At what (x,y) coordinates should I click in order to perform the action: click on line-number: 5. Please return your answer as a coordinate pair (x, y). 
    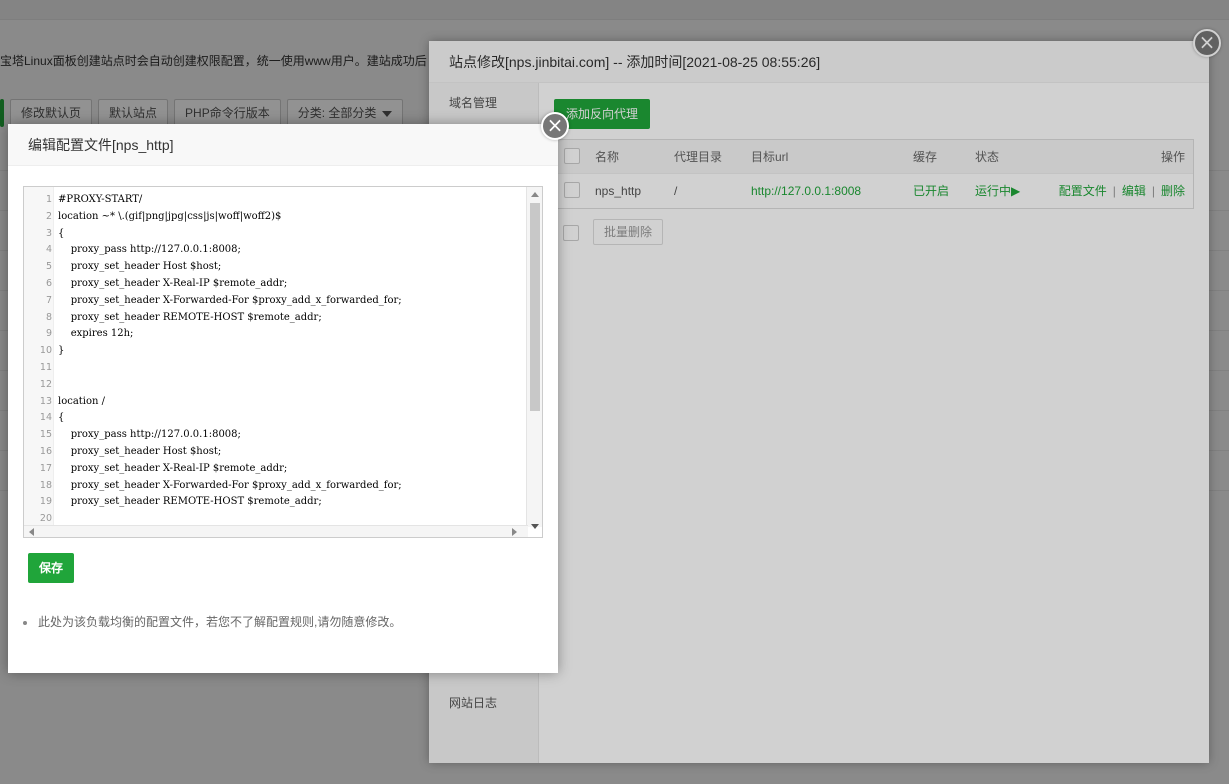
    Looking at the image, I should click on (48, 267).